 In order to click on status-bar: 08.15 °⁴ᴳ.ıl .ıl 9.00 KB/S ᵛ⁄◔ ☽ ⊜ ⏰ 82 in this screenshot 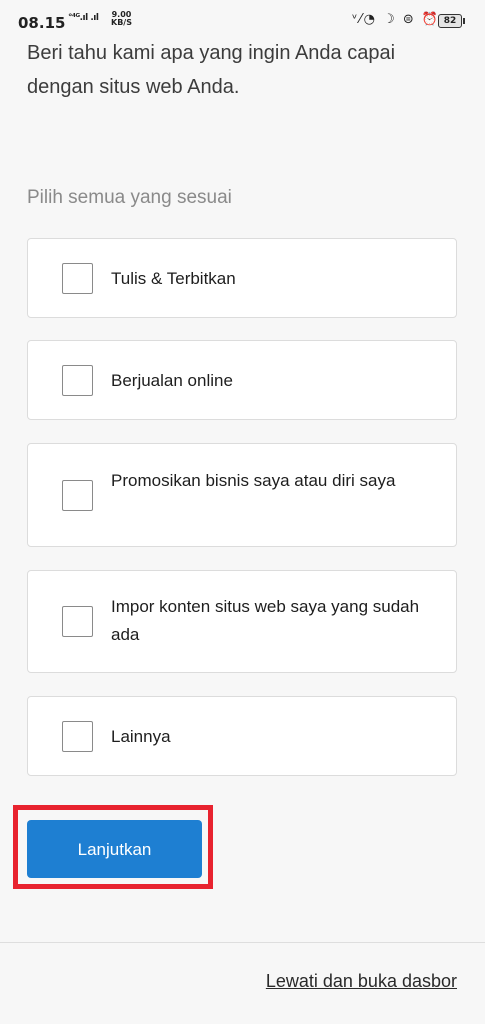, I will do `click(242, 20)`.